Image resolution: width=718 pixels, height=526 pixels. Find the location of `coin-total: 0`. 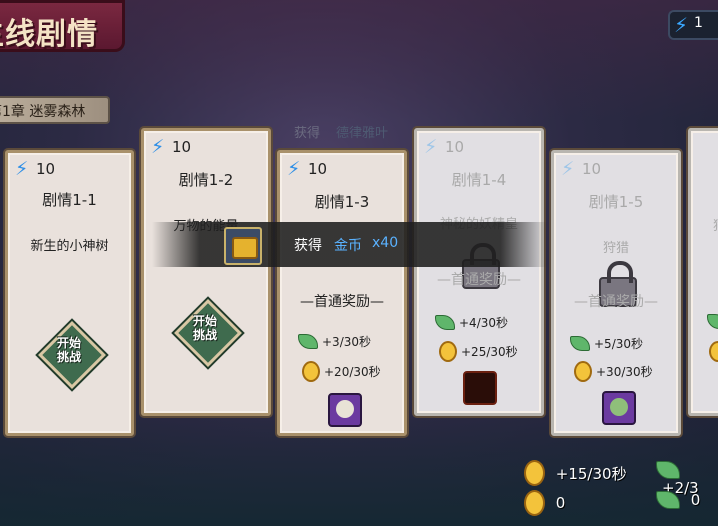

coin-total: 0 is located at coordinates (544, 503).